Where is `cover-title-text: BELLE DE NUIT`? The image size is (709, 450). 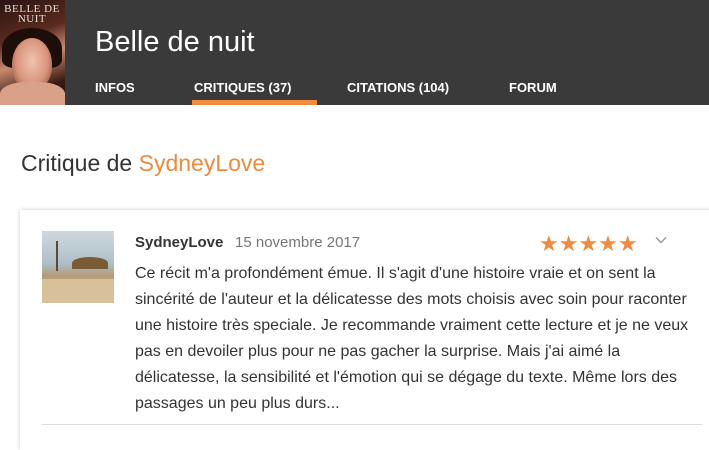 cover-title-text: BELLE DE NUIT is located at coordinates (32, 14).